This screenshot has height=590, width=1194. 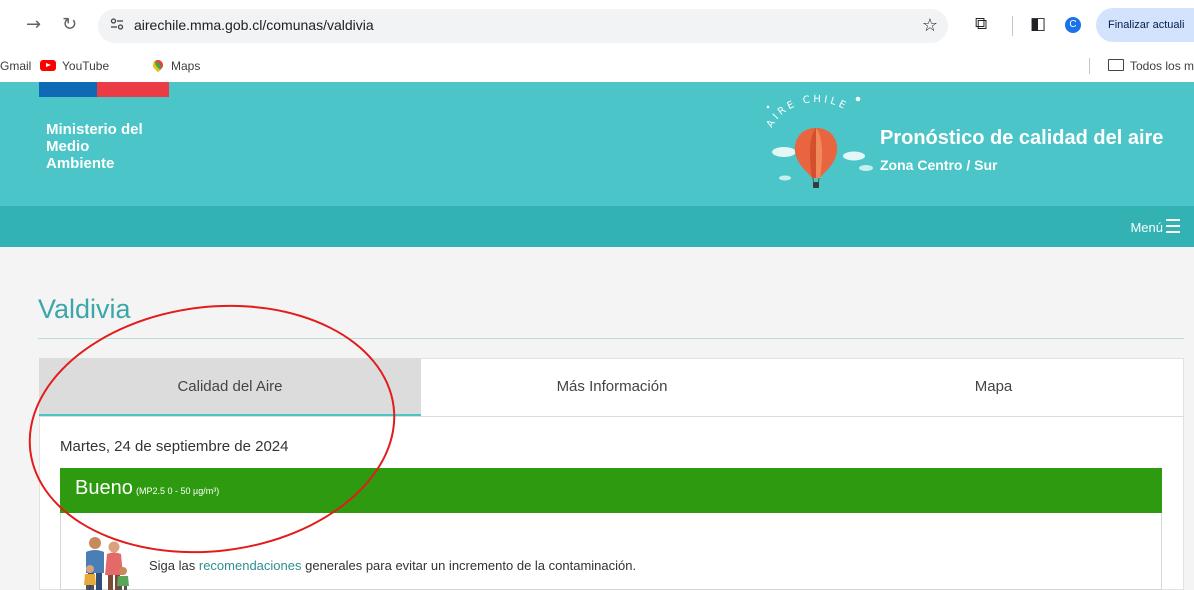 What do you see at coordinates (1012, 26) in the screenshot?
I see `toolbar-divider` at bounding box center [1012, 26].